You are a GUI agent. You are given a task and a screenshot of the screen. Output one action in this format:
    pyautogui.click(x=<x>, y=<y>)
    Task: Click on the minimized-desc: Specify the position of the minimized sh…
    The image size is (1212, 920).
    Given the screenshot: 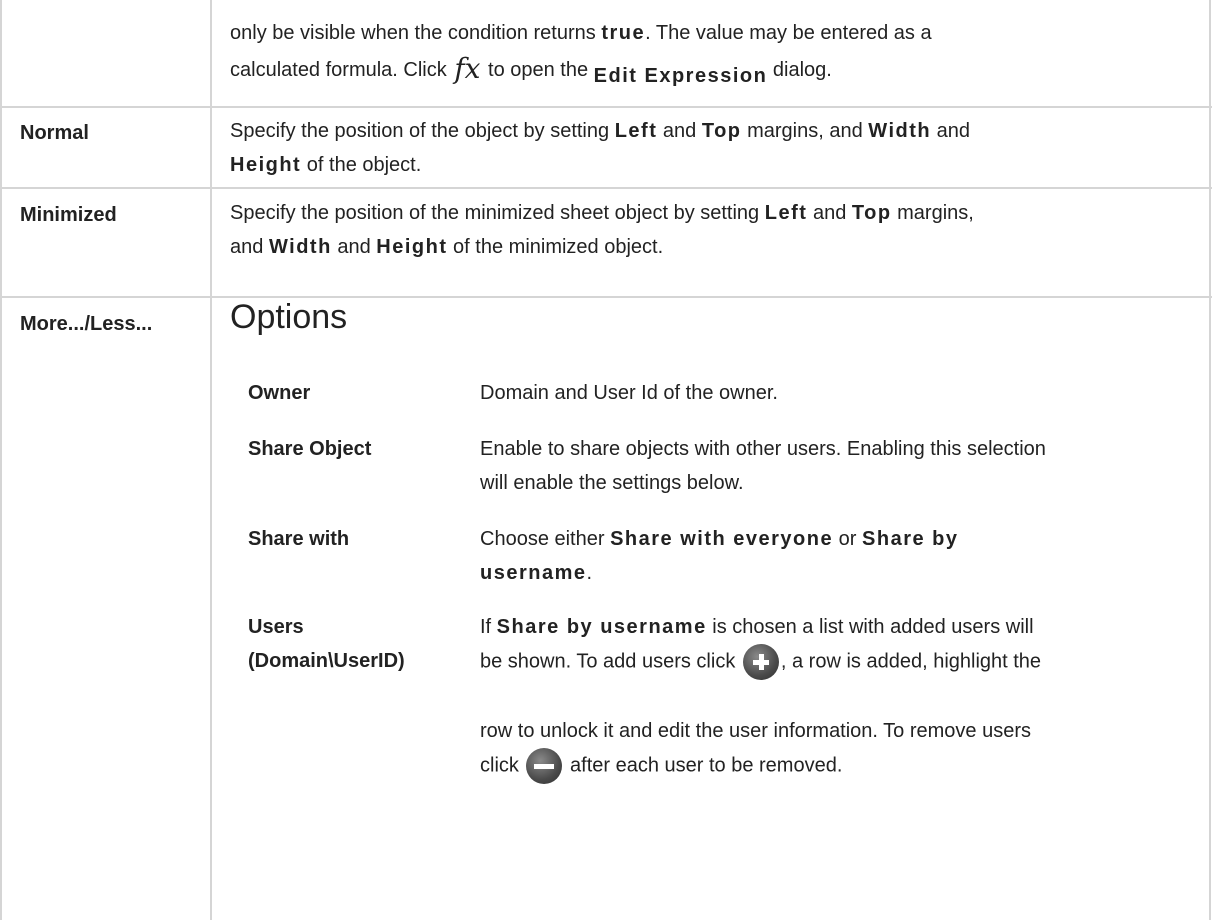 What is the action you would take?
    pyautogui.click(x=710, y=230)
    